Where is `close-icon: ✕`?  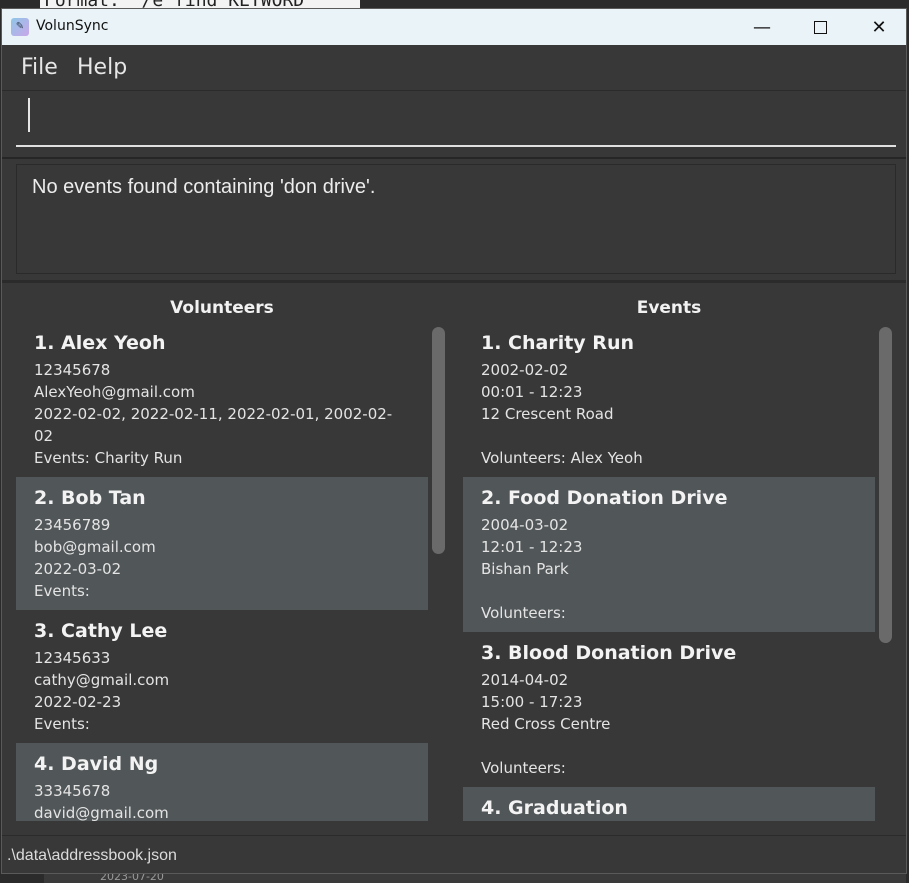 close-icon: ✕ is located at coordinates (879, 27).